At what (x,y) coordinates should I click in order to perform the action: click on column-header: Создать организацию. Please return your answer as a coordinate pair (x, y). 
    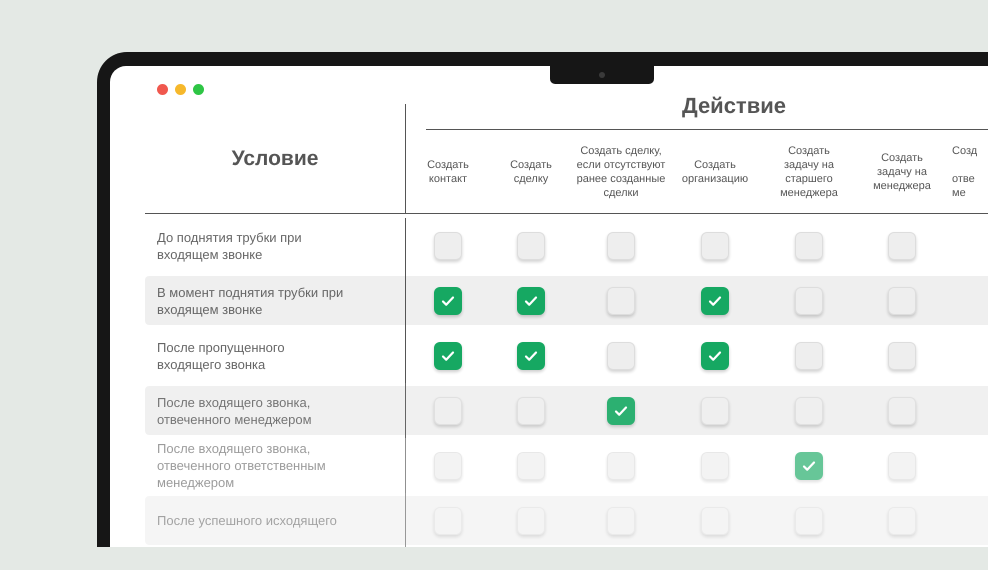
    Looking at the image, I should click on (715, 172).